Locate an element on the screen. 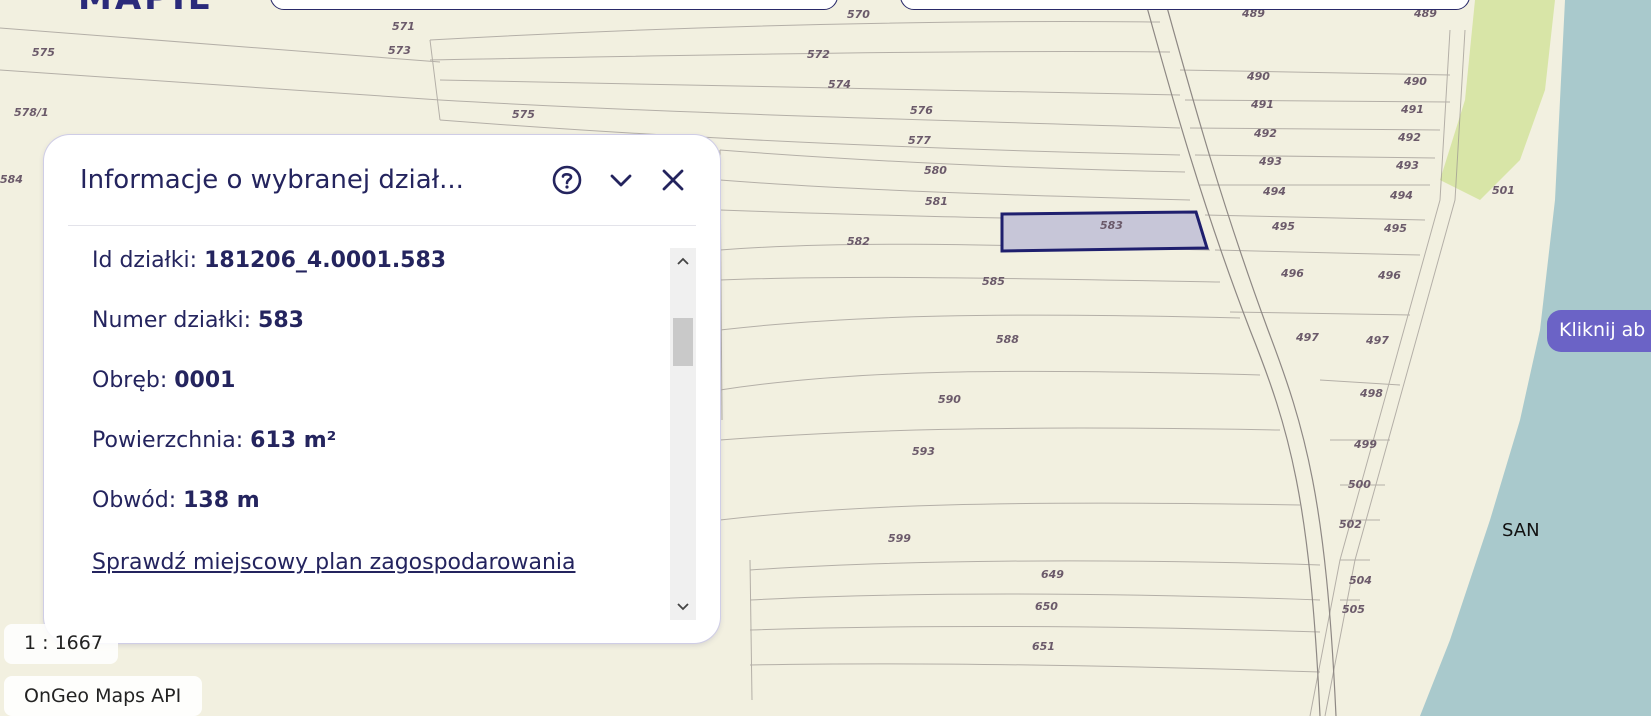 This screenshot has height=716, width=1651. parcel-label: 505 is located at coordinates (1353, 609).